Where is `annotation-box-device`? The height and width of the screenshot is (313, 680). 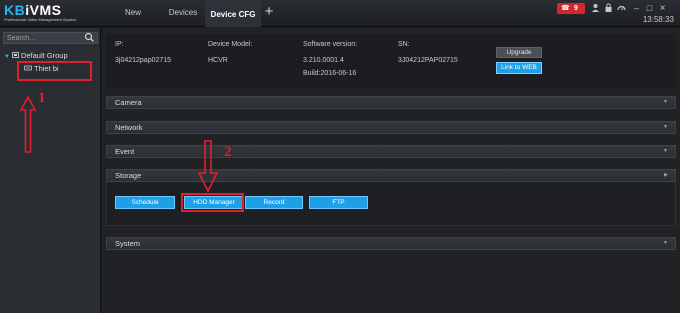 annotation-box-device is located at coordinates (54, 71).